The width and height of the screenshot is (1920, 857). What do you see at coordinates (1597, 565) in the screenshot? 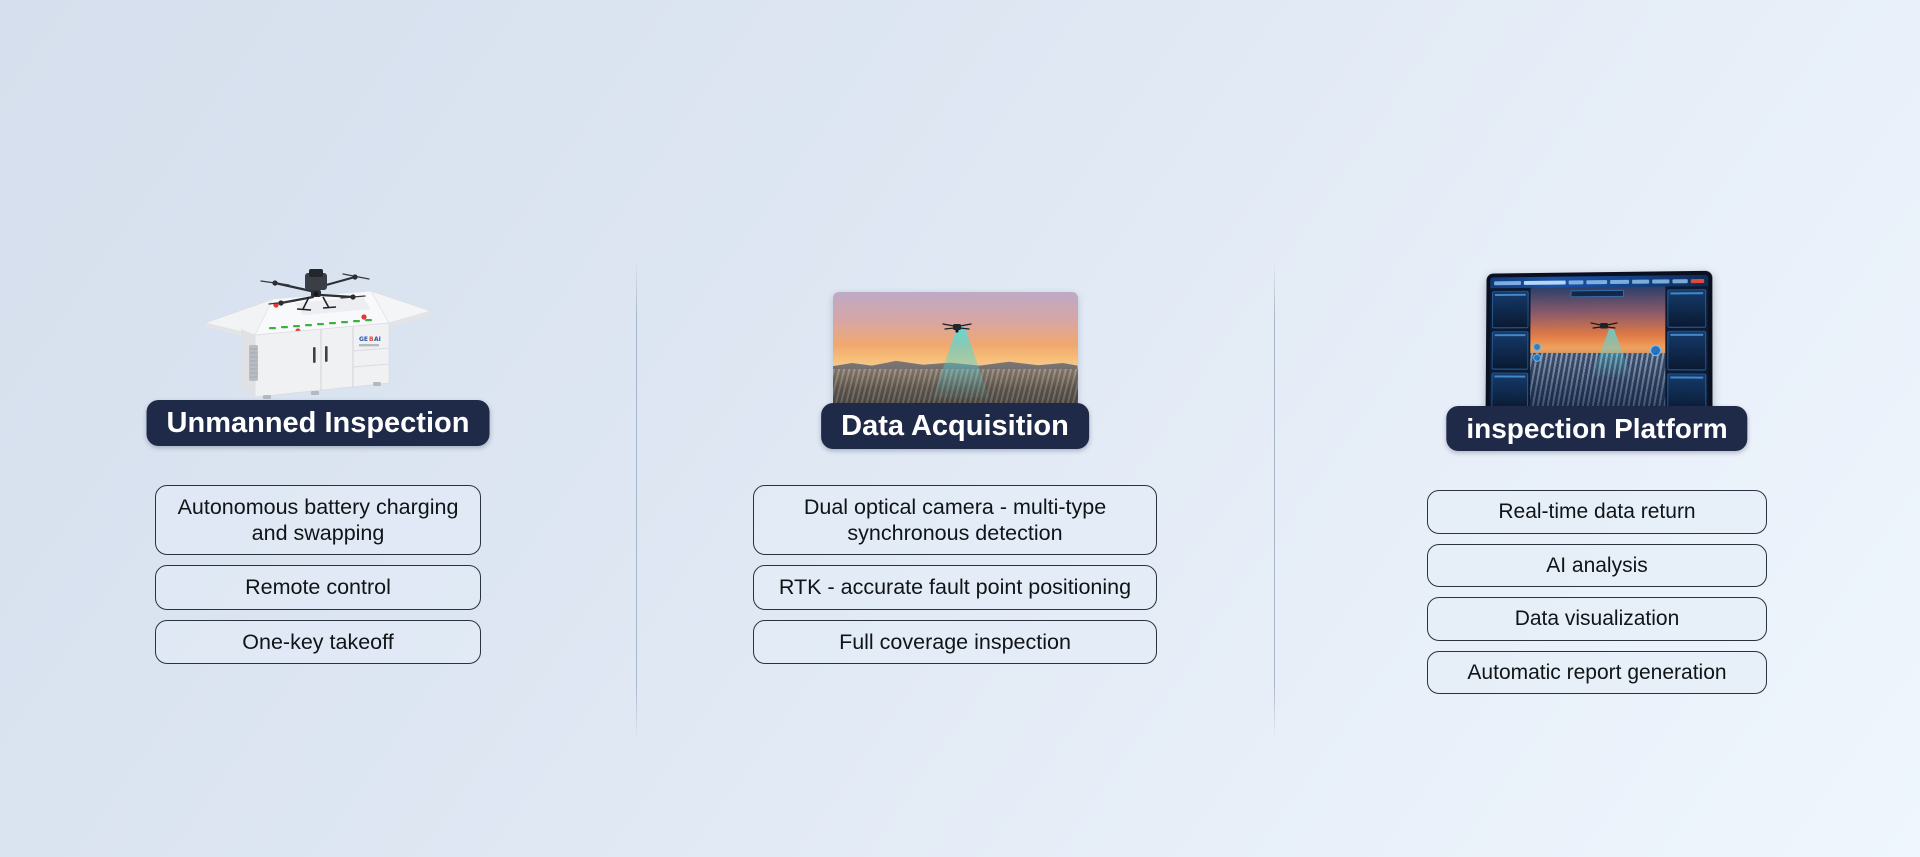
I see `feature-item: AI analysis` at bounding box center [1597, 565].